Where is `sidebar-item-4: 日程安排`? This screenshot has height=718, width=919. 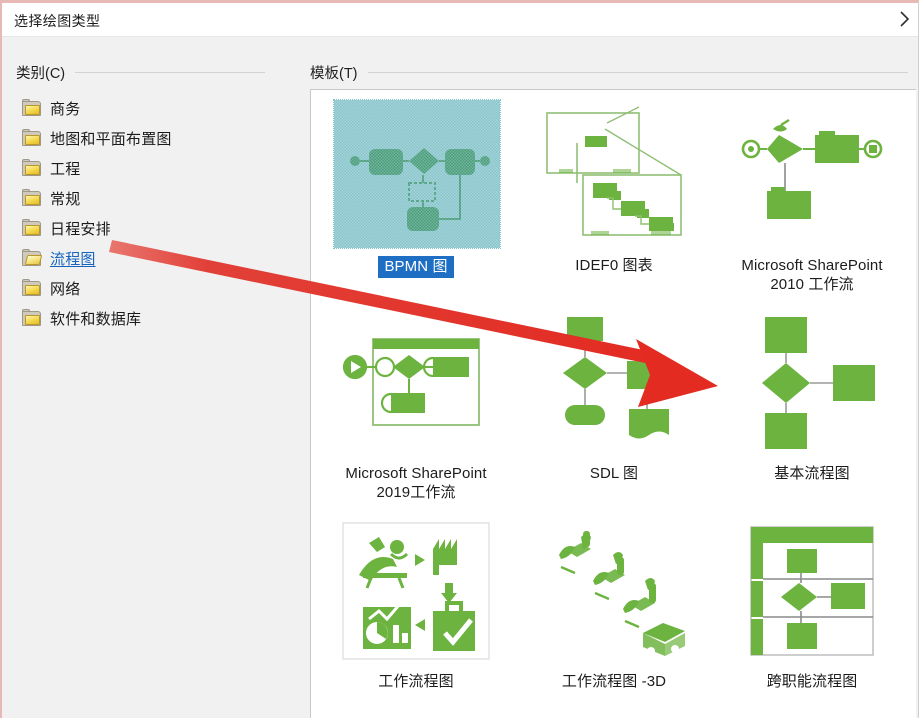
sidebar-item-4: 日程安排 is located at coordinates (152, 228).